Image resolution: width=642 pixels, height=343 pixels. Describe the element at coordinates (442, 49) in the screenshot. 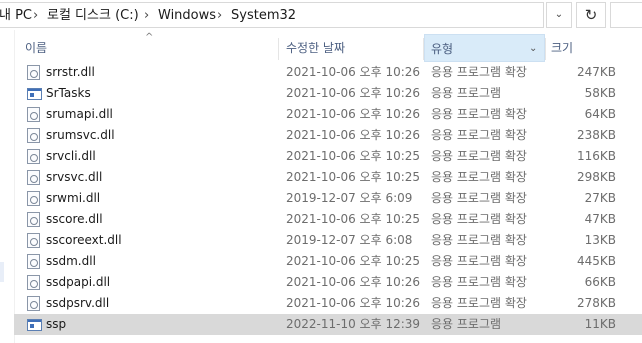

I see `column-header-type-label: 유형` at that location.